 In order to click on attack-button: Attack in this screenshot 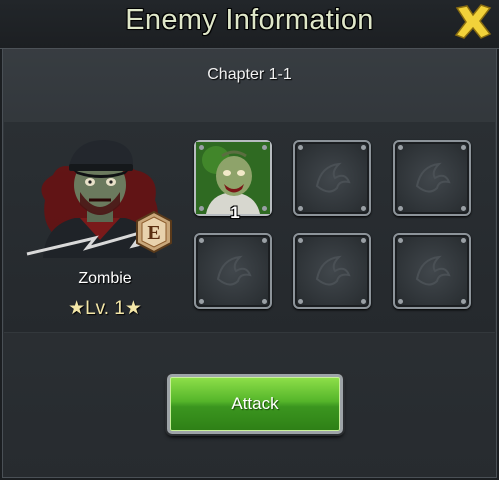, I will do `click(255, 404)`.